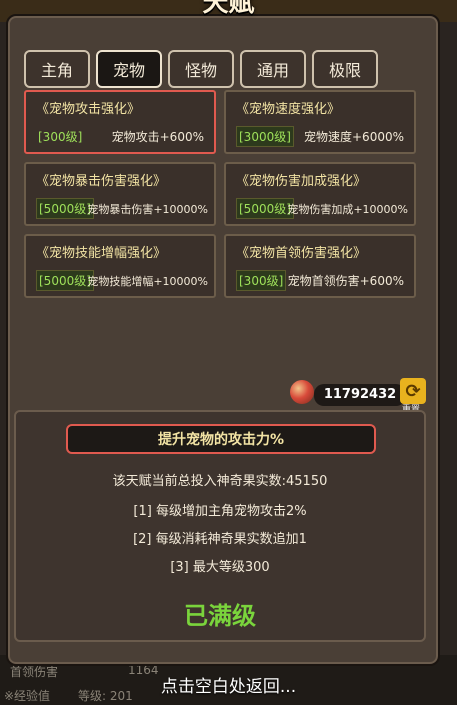  What do you see at coordinates (320, 122) in the screenshot?
I see `talent-card-pet-speed: 《宠物速度强化》 [3000级] 宠物速度+6000%` at bounding box center [320, 122].